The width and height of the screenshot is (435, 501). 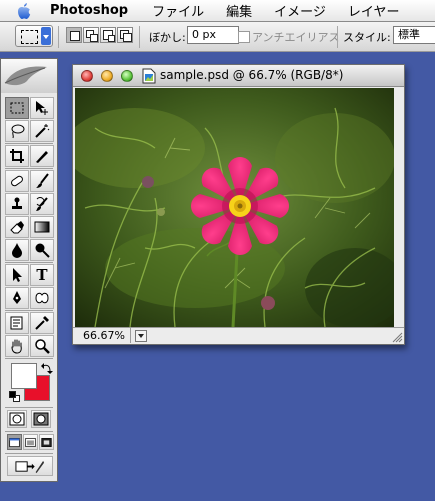 What do you see at coordinates (178, 10) in the screenshot?
I see `menu-file: ファイル` at bounding box center [178, 10].